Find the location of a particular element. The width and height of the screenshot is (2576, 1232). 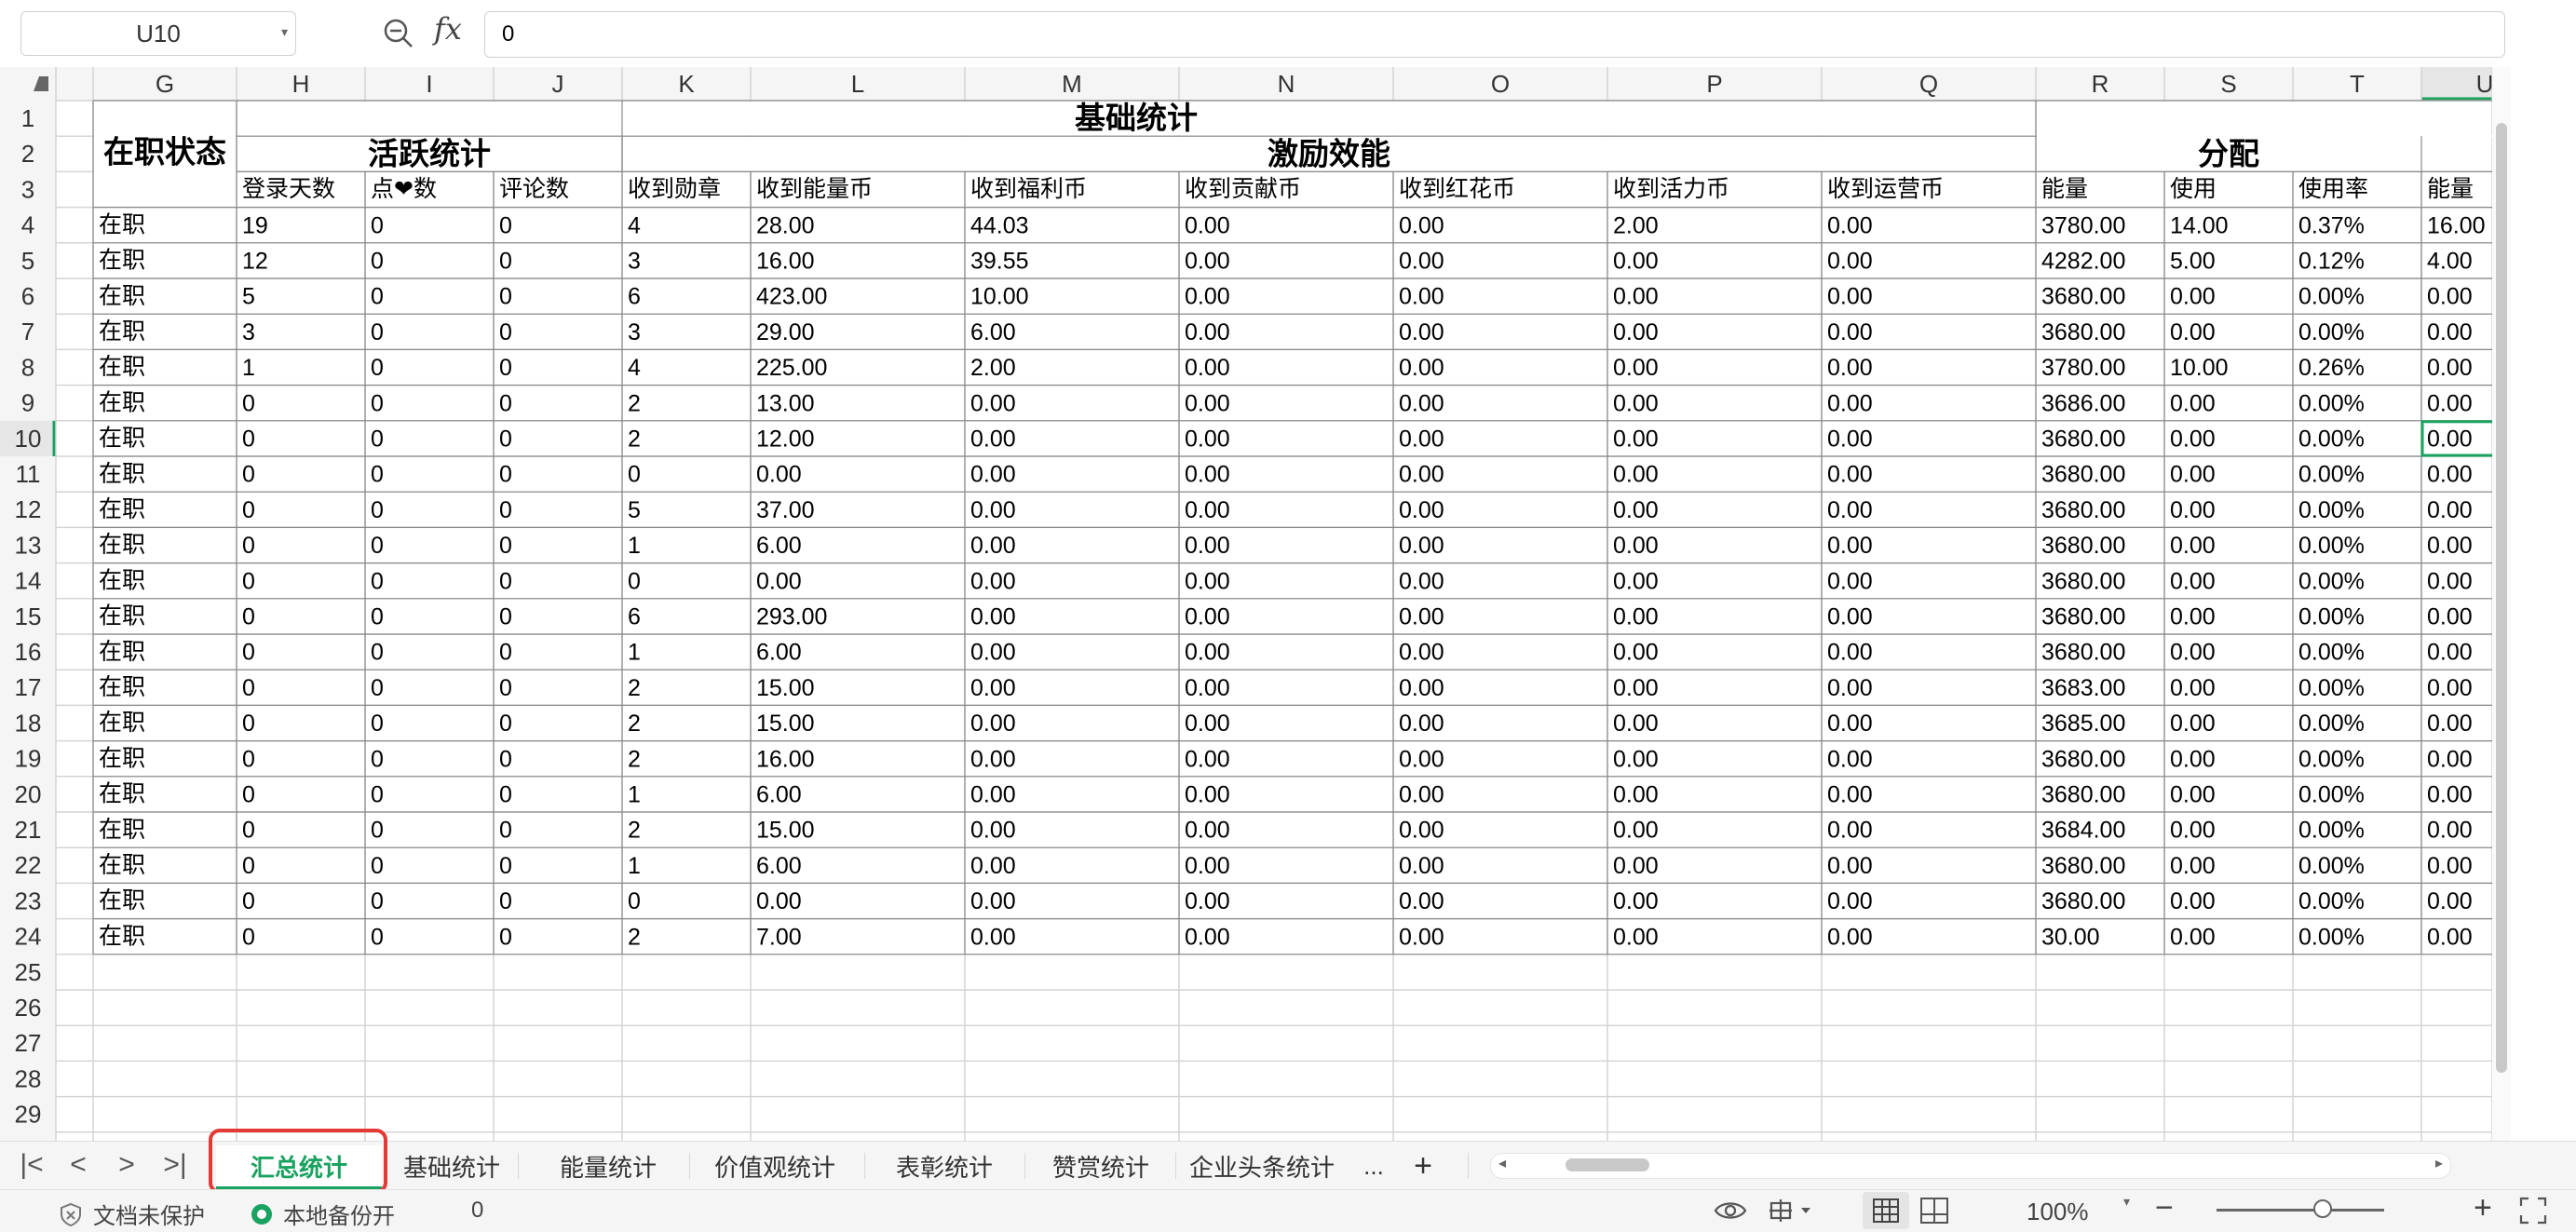

scroll-left-icon: ◂ is located at coordinates (1502, 1163).